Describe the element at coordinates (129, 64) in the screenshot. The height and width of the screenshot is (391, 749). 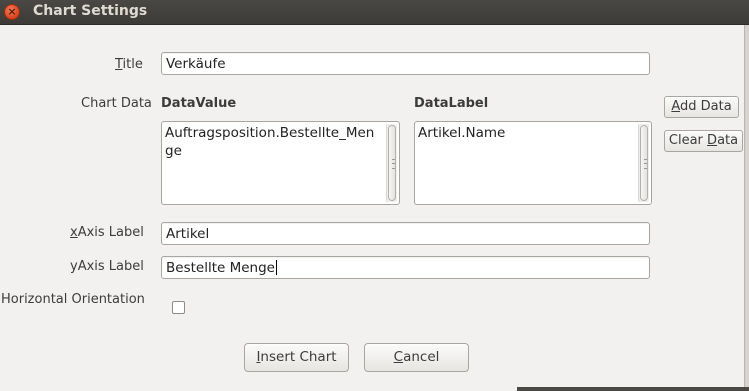
I see `title-label: Title` at that location.